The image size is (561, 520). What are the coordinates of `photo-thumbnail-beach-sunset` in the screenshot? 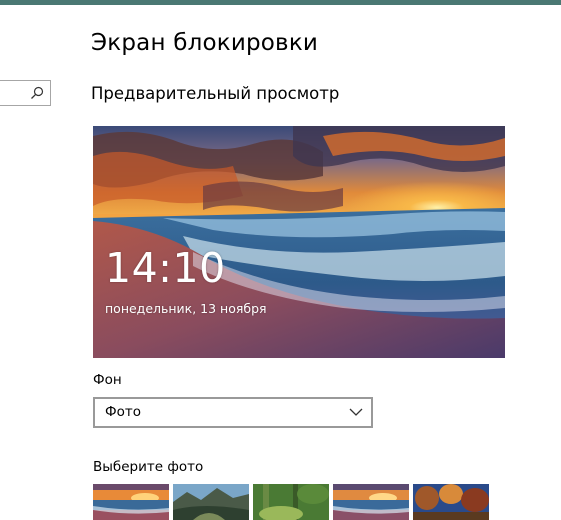 It's located at (131, 502).